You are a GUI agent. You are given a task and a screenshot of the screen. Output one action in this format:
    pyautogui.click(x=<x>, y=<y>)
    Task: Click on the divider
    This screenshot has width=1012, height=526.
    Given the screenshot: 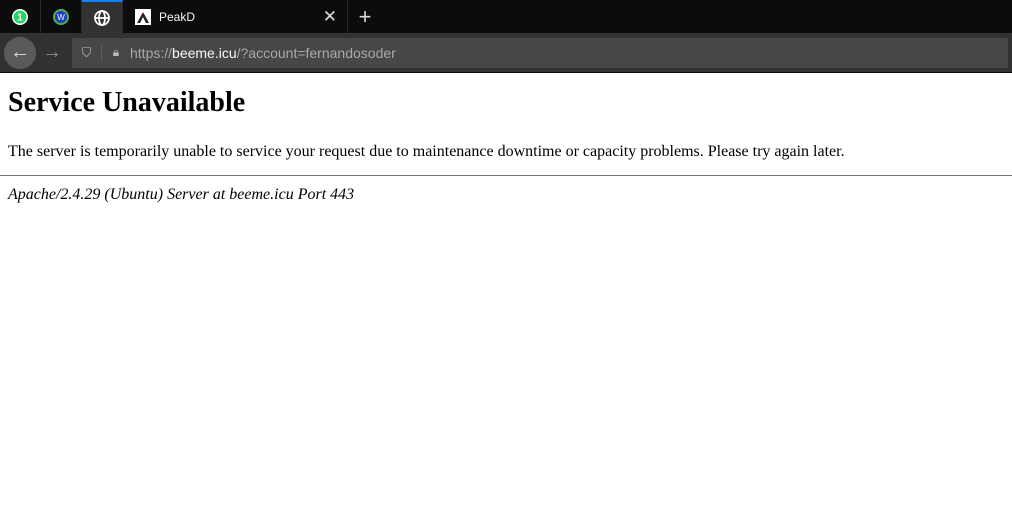 What is the action you would take?
    pyautogui.click(x=506, y=175)
    